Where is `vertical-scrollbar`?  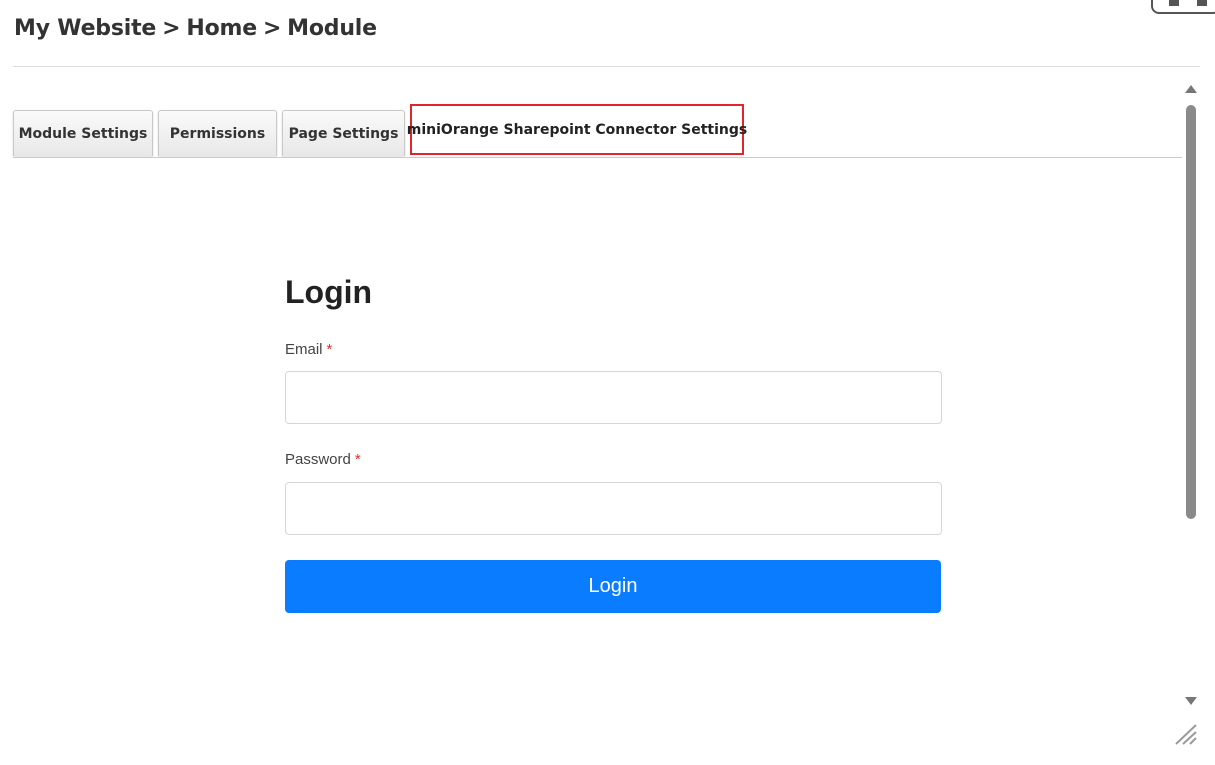 vertical-scrollbar is located at coordinates (1191, 396).